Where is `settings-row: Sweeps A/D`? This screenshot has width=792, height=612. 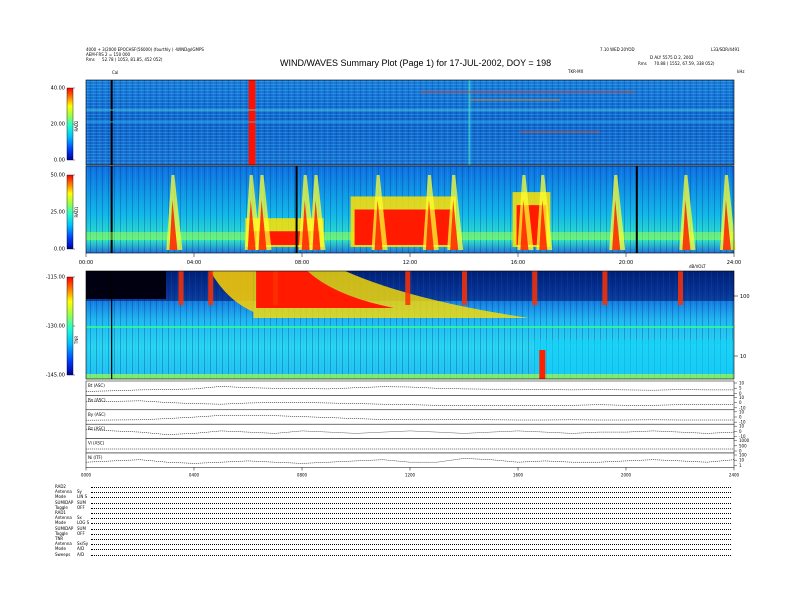 settings-row: Sweeps A/D is located at coordinates (393, 554).